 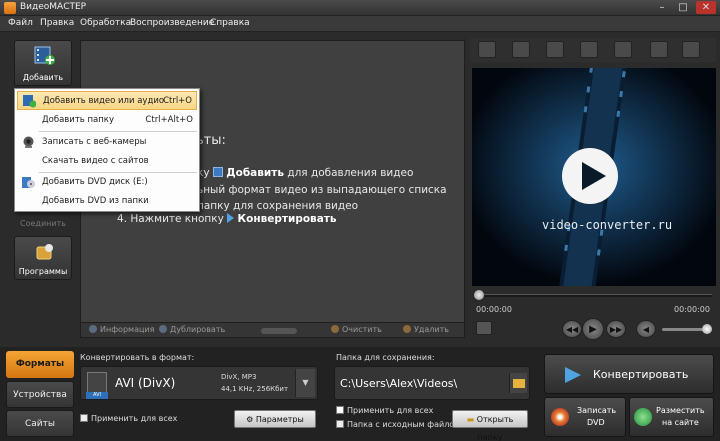 What do you see at coordinates (426, 329) in the screenshot?
I see `delete-button: Удалить` at bounding box center [426, 329].